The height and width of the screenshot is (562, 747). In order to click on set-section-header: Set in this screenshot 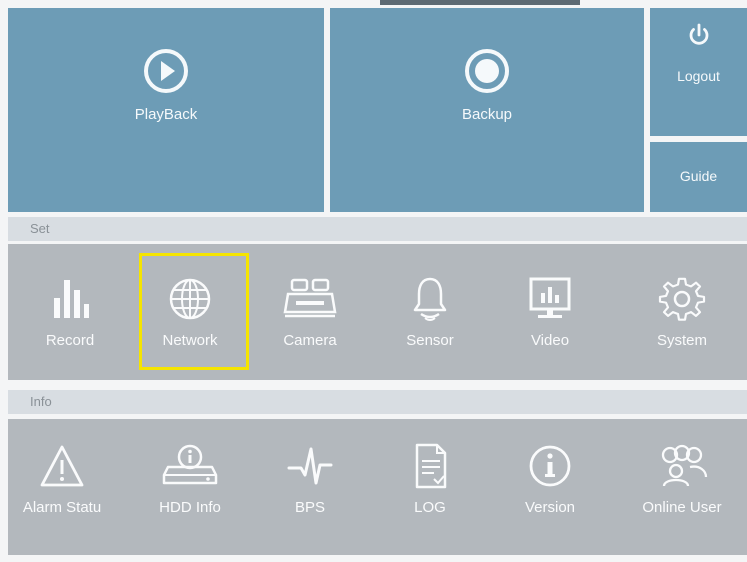, I will do `click(377, 229)`.